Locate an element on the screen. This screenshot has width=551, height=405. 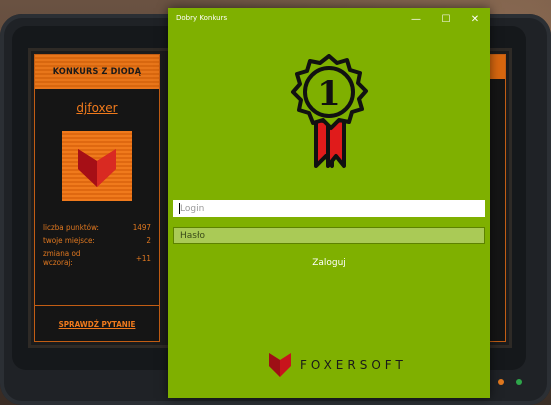
avatar is located at coordinates (97, 166).